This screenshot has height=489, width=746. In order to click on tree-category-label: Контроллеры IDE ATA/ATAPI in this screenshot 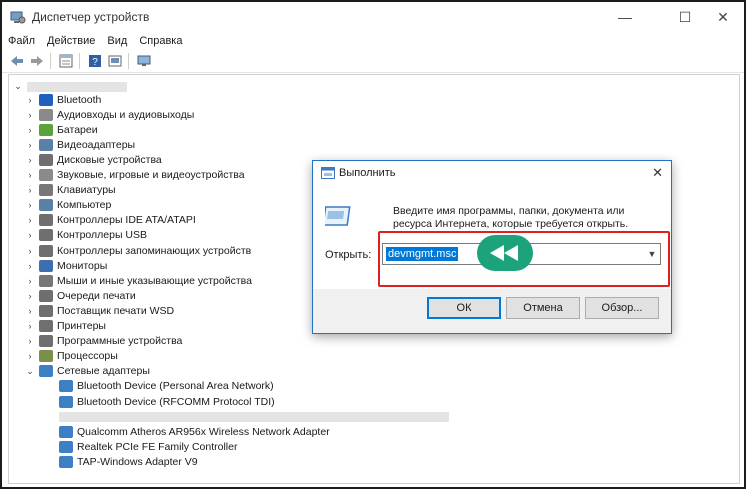, I will do `click(126, 220)`.